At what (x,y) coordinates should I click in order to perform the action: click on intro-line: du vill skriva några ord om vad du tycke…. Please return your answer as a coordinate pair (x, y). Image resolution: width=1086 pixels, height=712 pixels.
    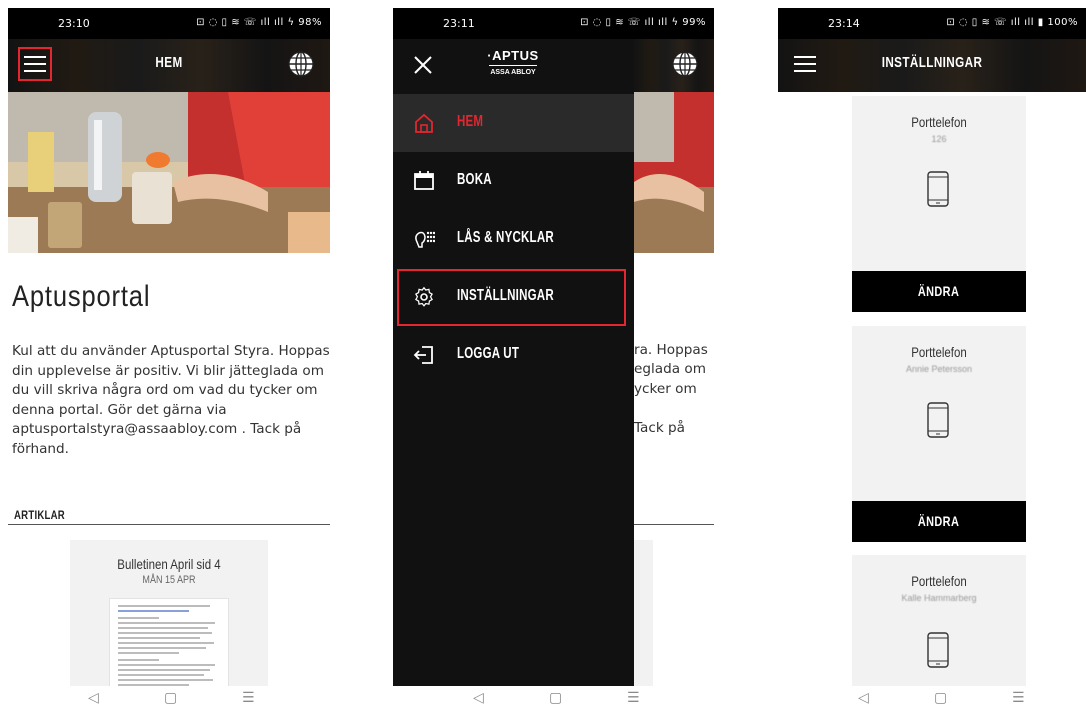
    Looking at the image, I should click on (165, 390).